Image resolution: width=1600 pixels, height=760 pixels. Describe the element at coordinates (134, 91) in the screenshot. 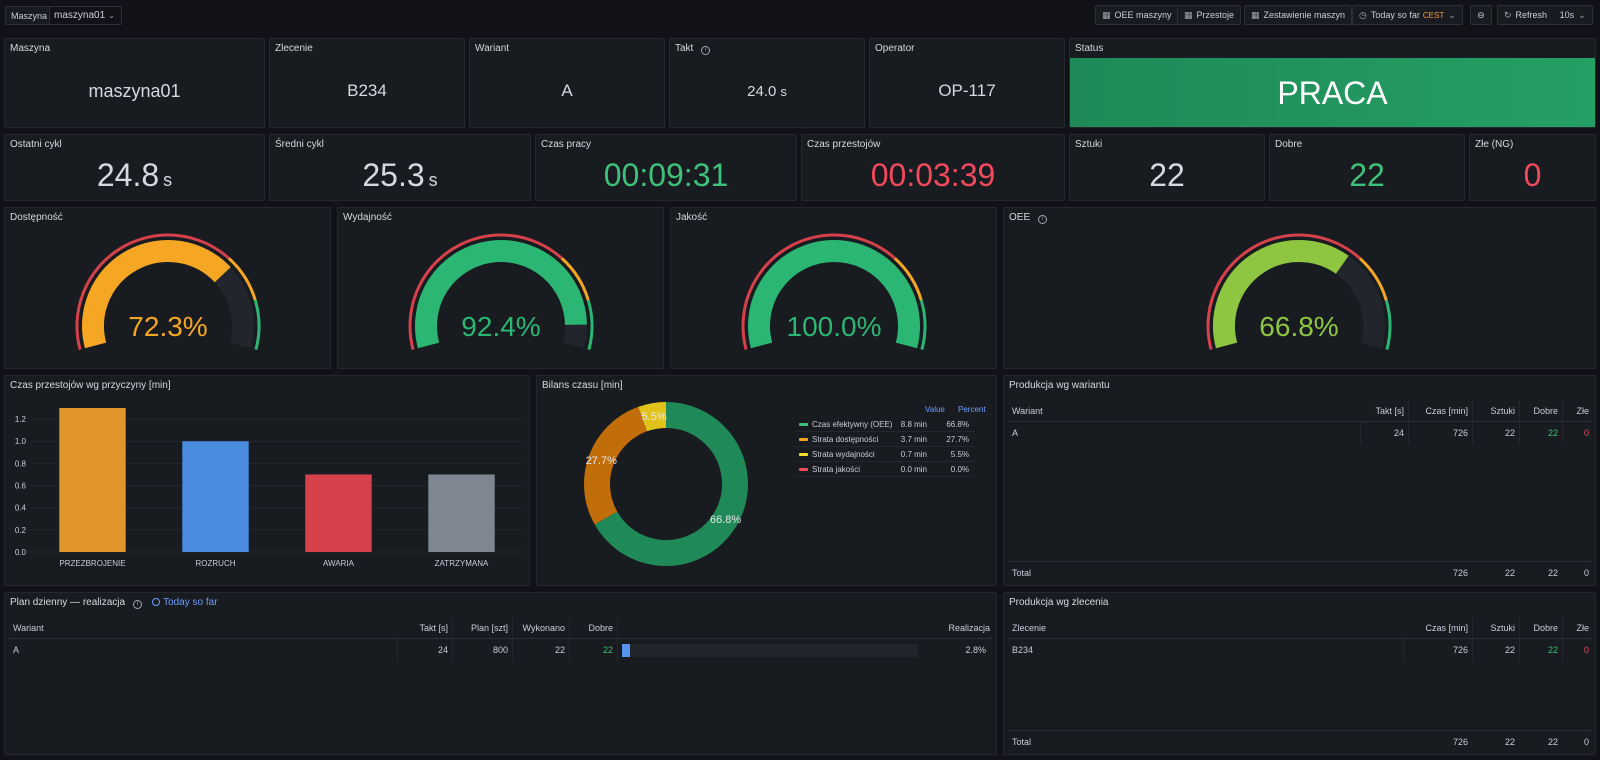

I see `machine-value: maszyna01` at that location.